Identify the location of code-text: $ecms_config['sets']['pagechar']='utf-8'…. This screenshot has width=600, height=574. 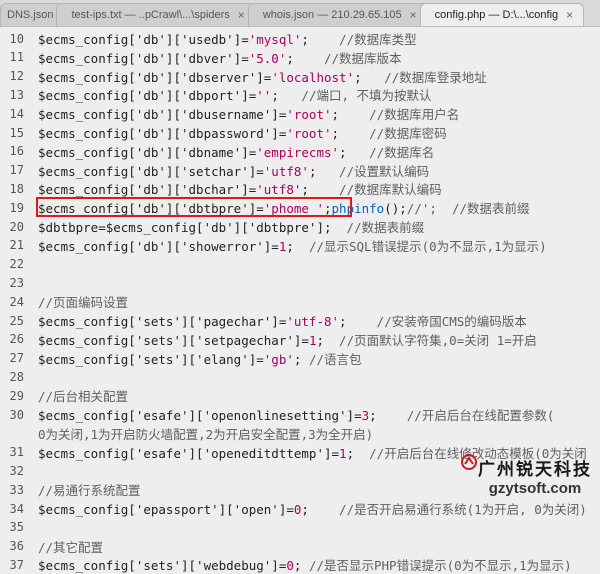
(282, 320).